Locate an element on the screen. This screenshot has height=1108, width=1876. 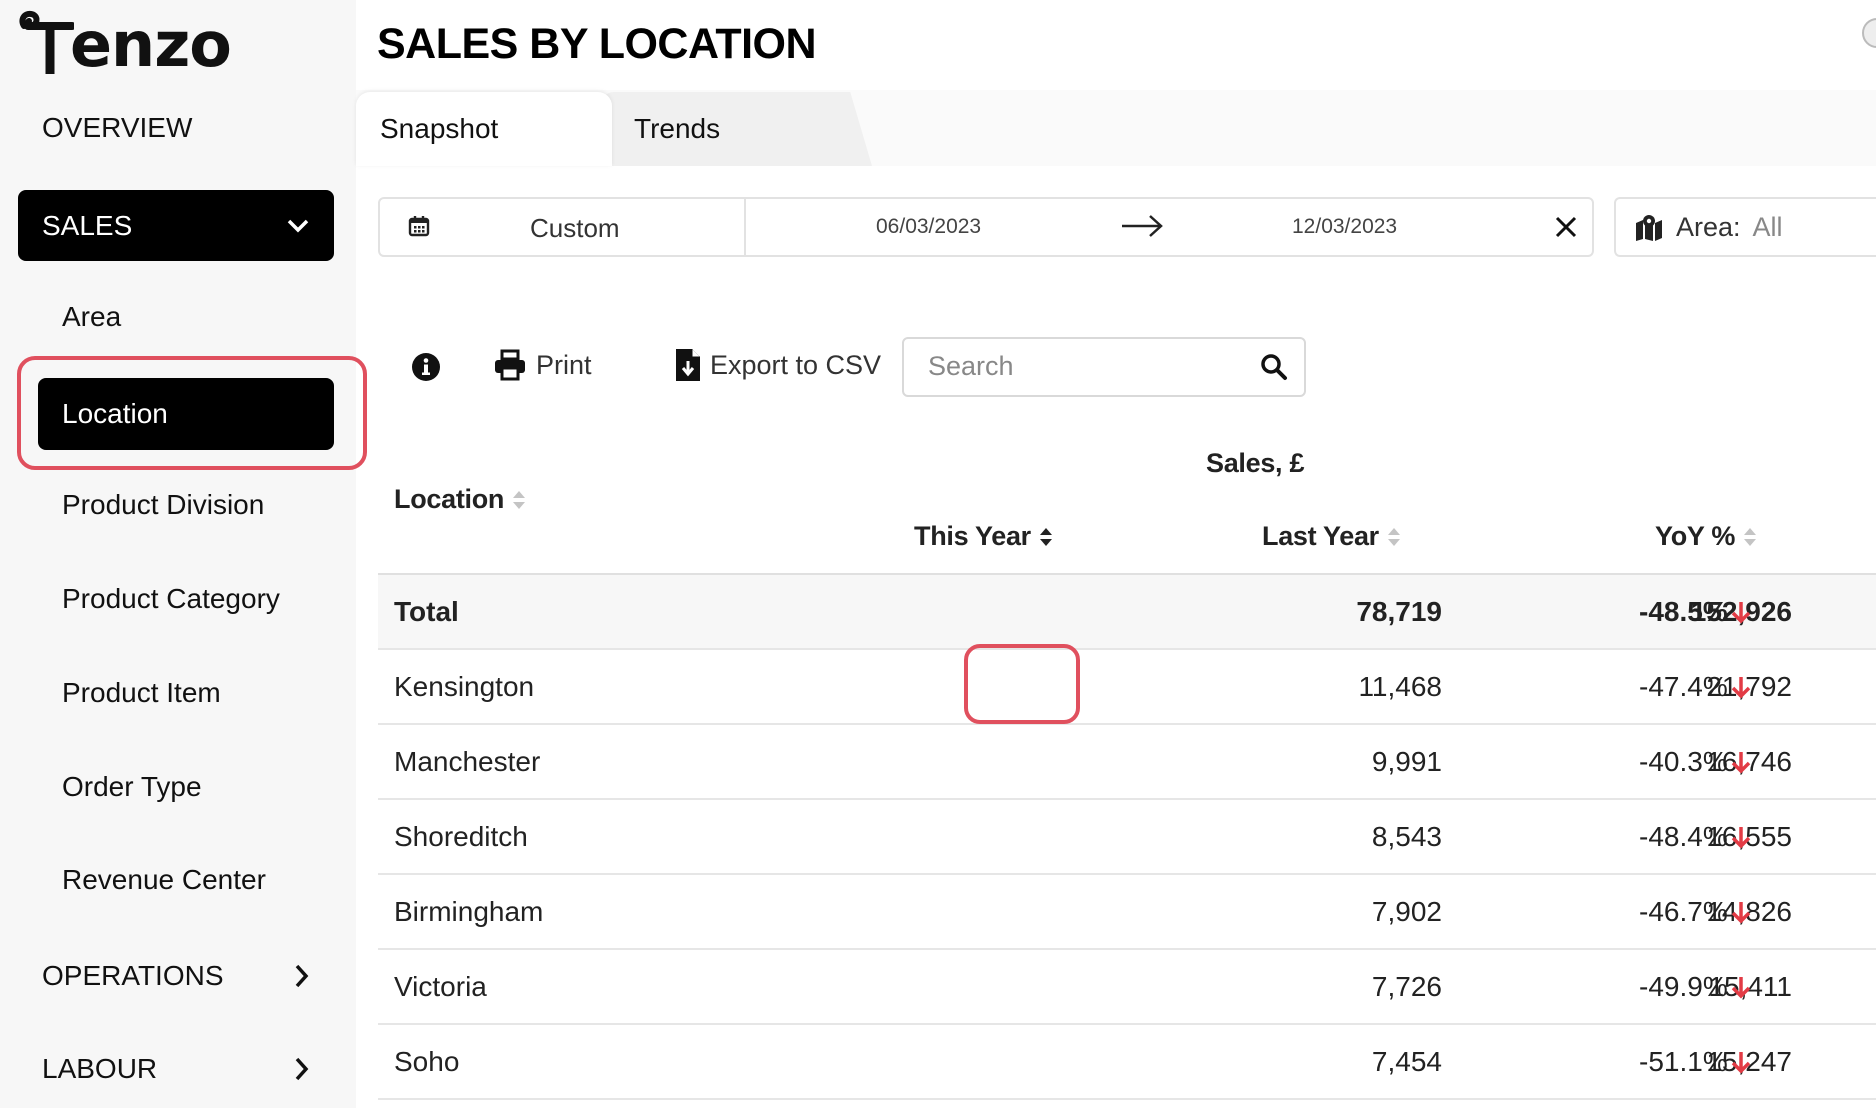
column-header-this-year: This Year is located at coordinates (983, 536).